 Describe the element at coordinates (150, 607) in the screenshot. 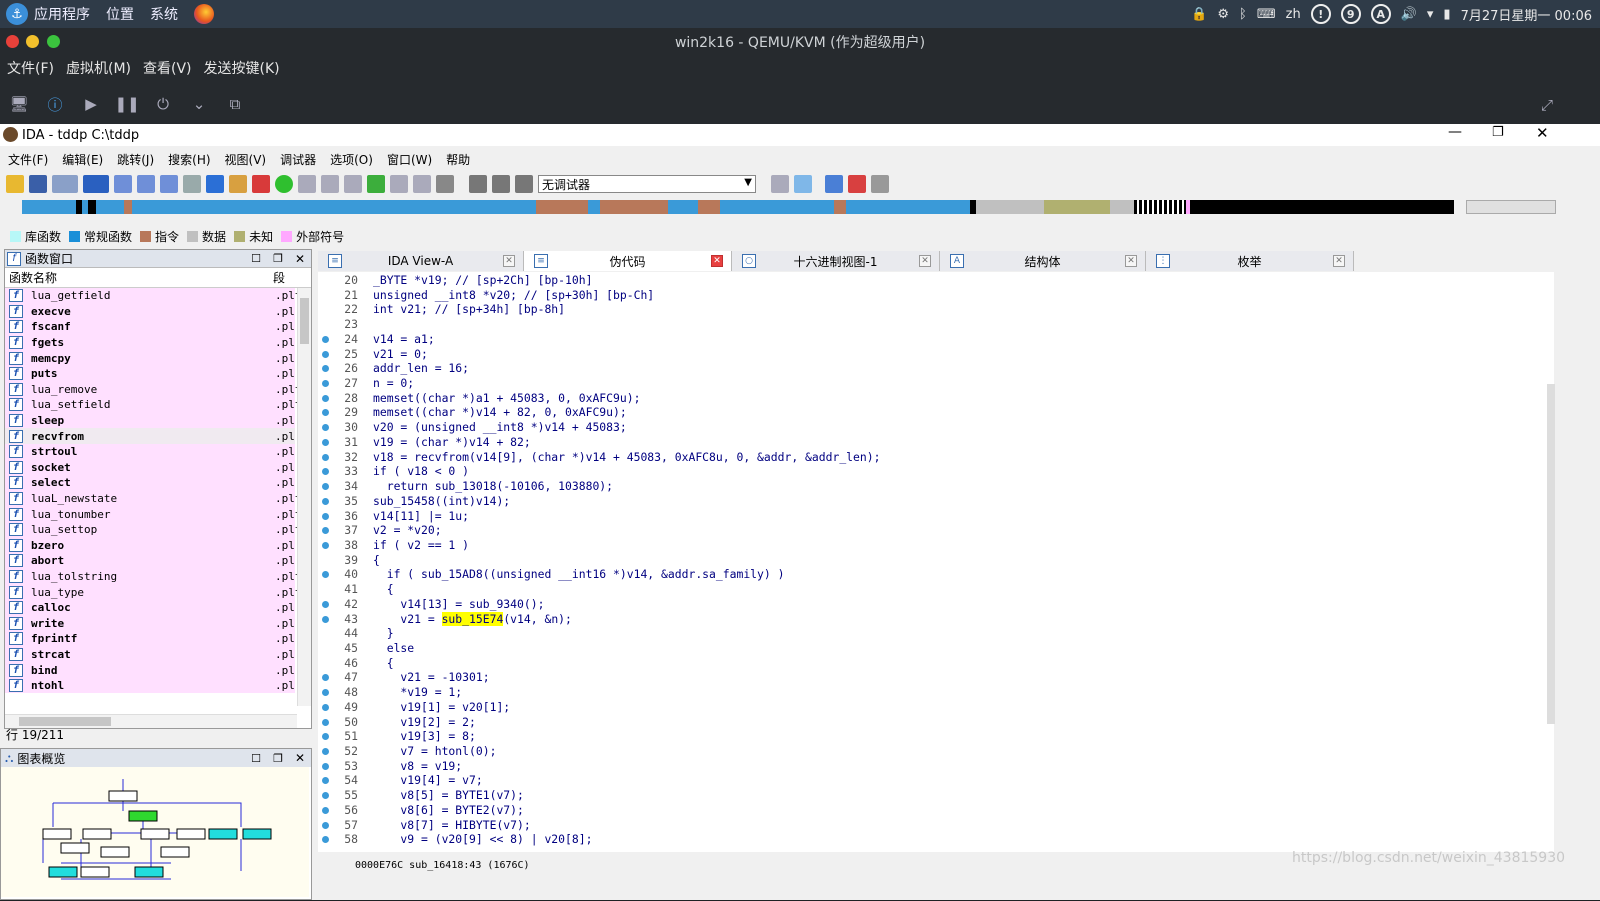

I see `function-list-item: f calloc .pl` at that location.